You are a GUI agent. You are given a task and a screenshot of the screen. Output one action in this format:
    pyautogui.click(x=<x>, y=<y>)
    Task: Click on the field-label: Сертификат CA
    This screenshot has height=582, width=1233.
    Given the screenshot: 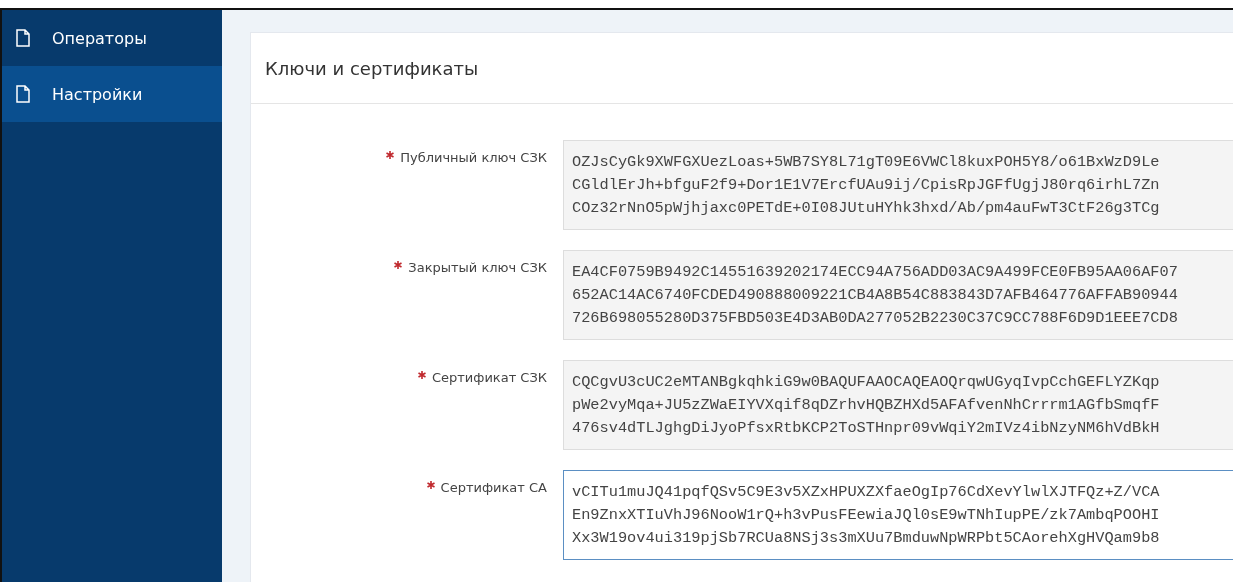 What is the action you would take?
    pyautogui.click(x=493, y=487)
    